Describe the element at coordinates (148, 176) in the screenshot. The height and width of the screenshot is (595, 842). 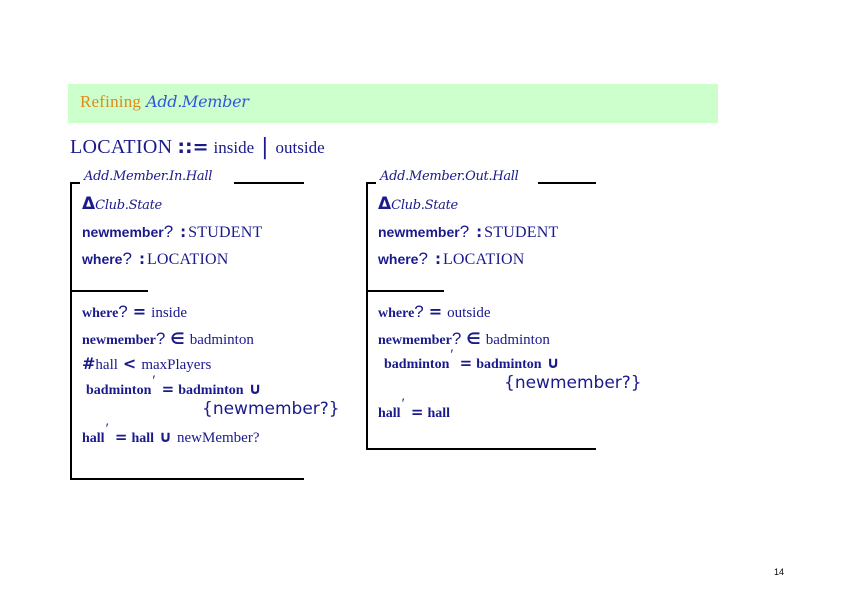
I see `schema-title: Add.Member.In.Hall` at that location.